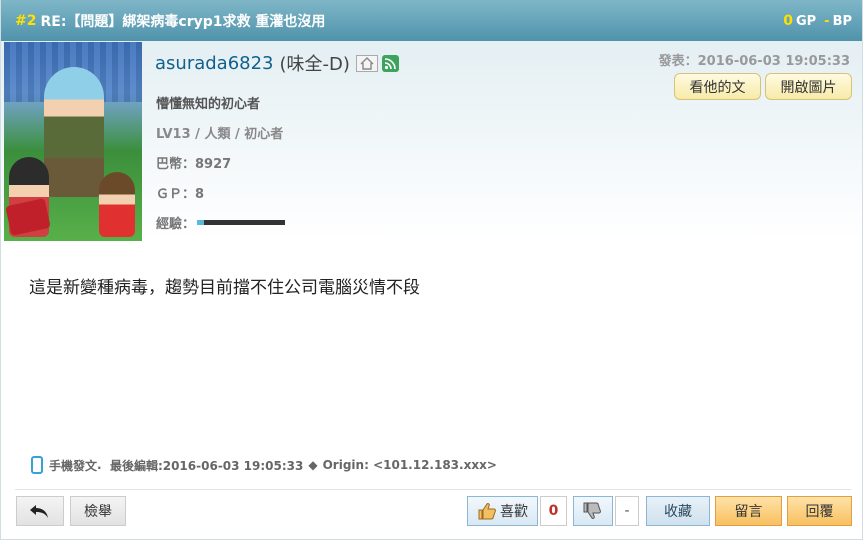 This screenshot has height=540, width=863. I want to click on thumbs-down-icon, so click(592, 510).